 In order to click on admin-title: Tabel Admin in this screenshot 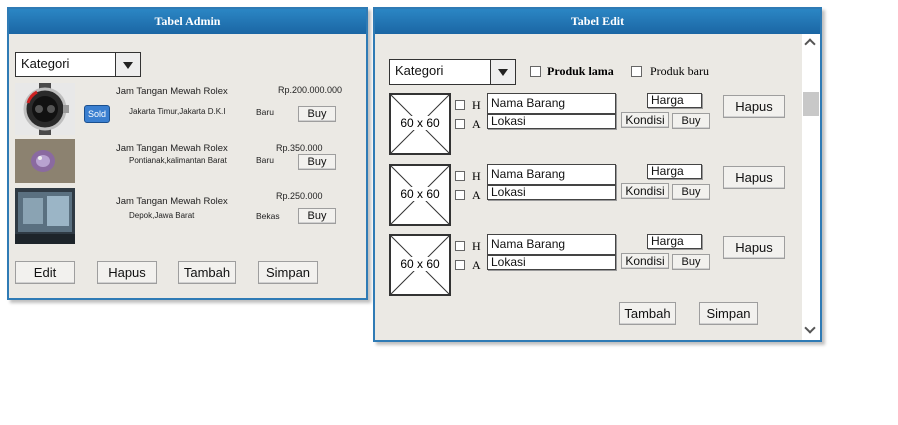, I will do `click(187, 21)`.